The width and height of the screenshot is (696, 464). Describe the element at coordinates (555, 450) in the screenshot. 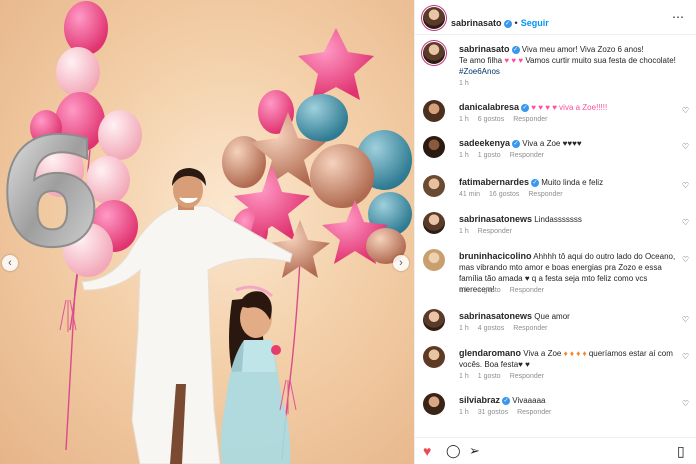

I see `post-action-bar: ♥ ◯ ➢ ▯` at that location.